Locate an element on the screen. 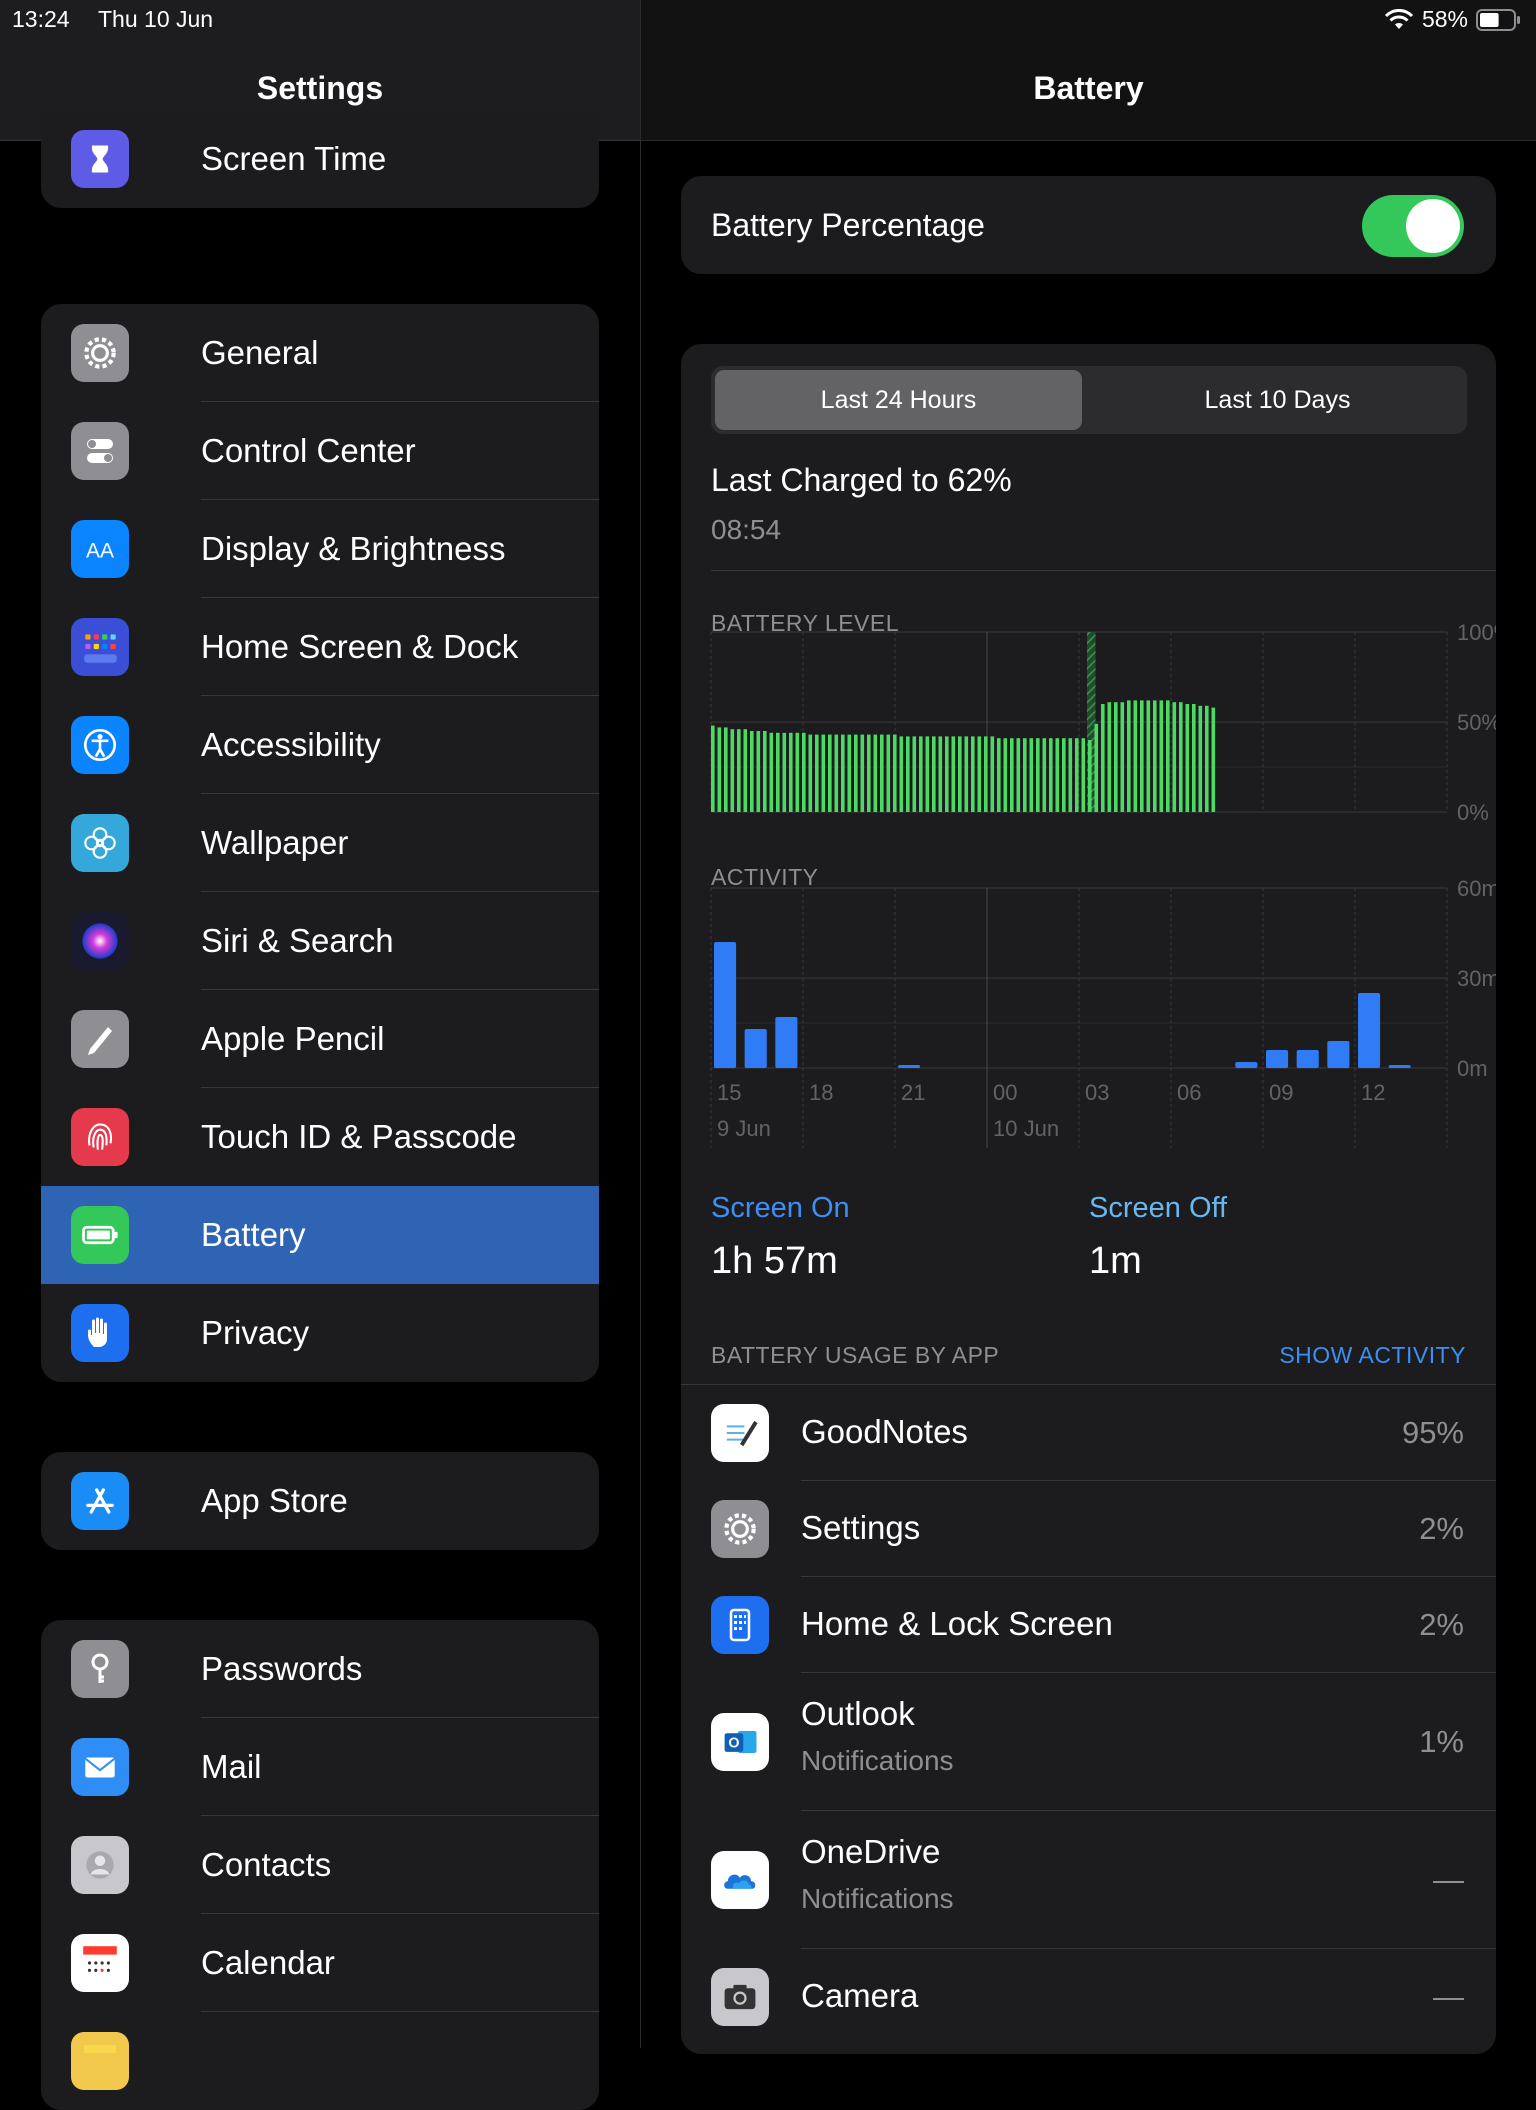 The height and width of the screenshot is (2110, 1536). sidebar-item: Battery is located at coordinates (320, 1235).